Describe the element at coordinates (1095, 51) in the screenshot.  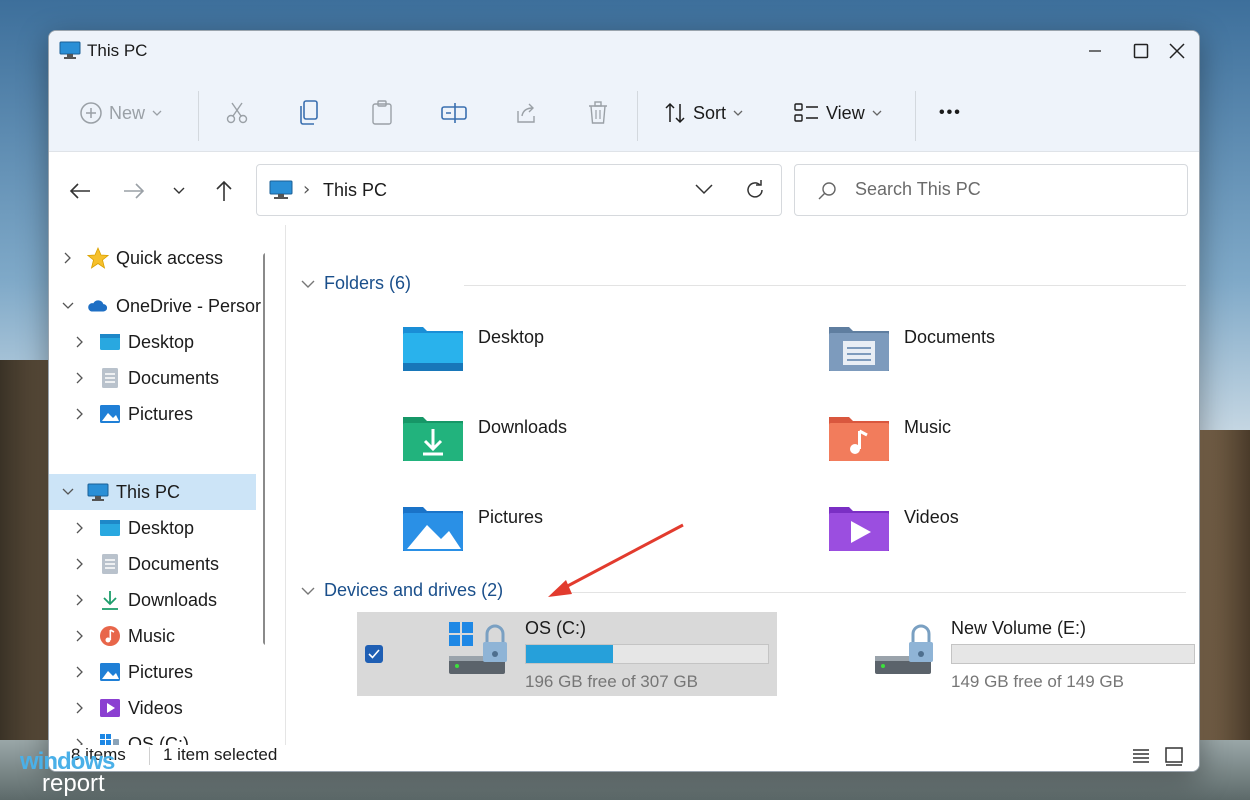
I see `minimize-button` at that location.